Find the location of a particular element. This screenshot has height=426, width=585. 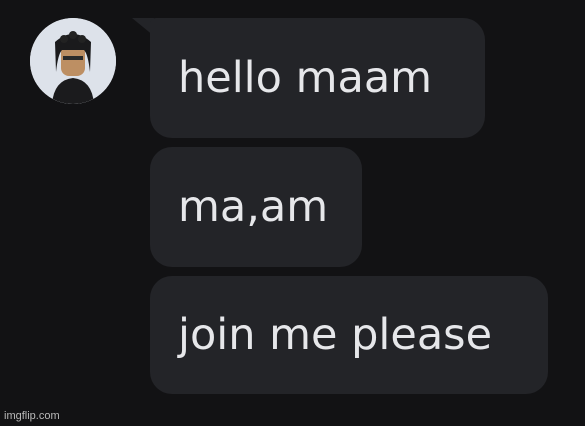

avatar is located at coordinates (73, 61).